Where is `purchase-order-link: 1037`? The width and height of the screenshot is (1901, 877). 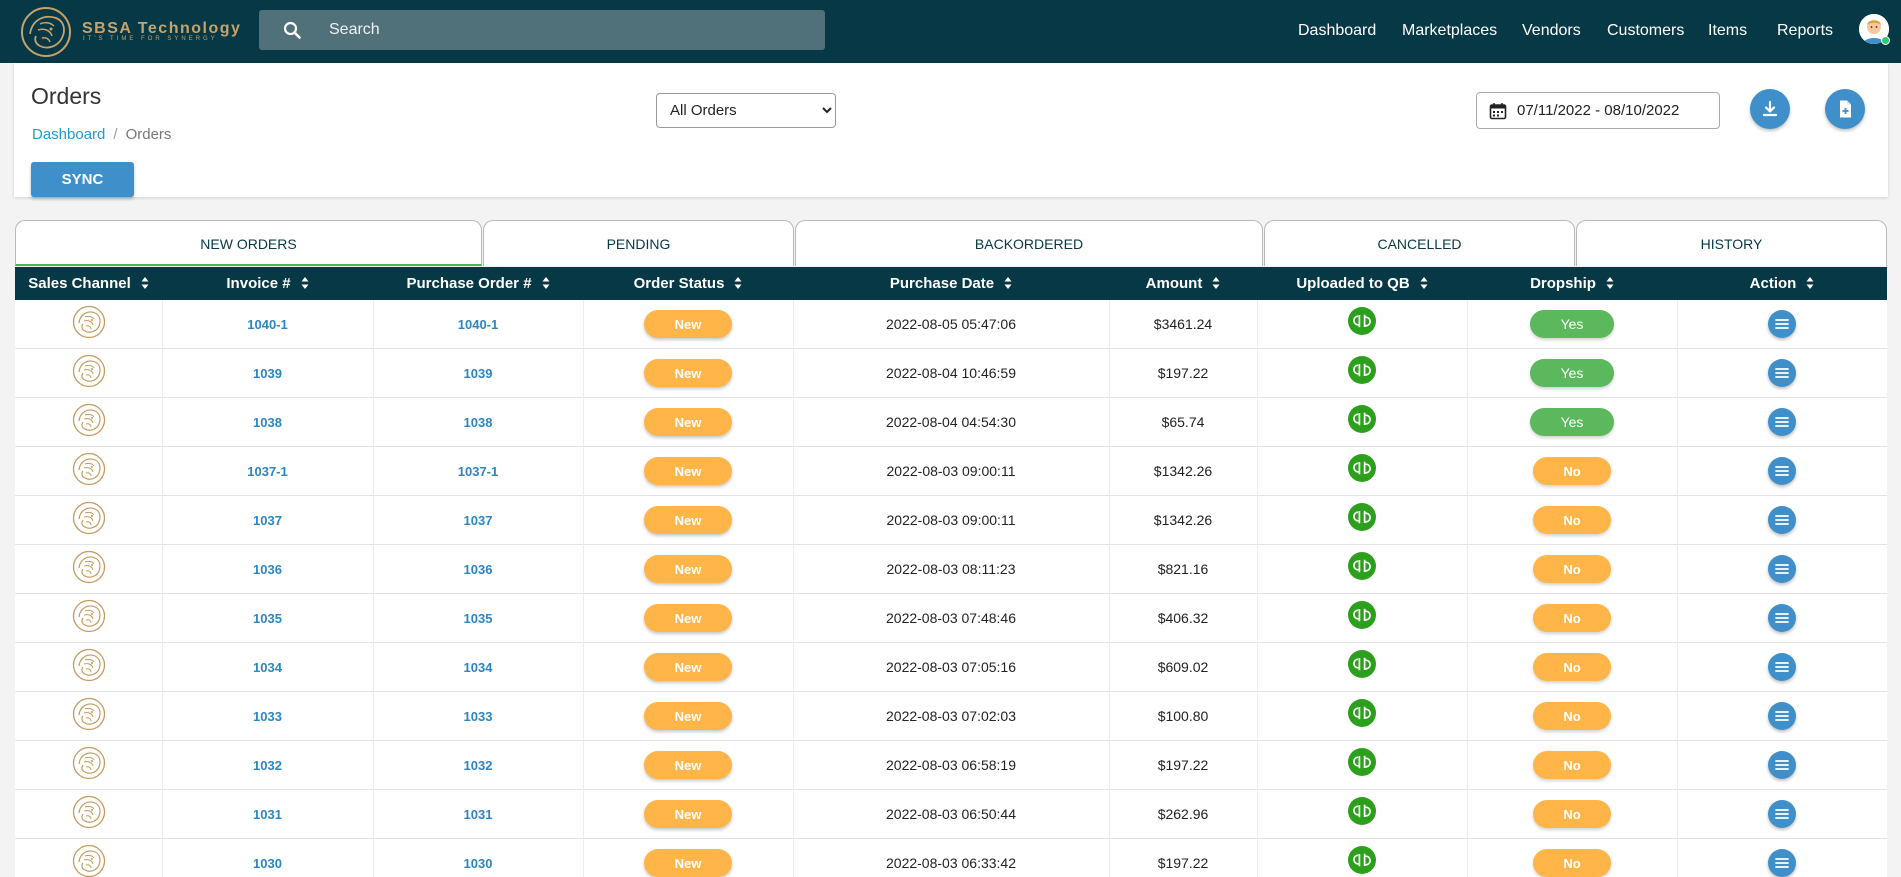 purchase-order-link: 1037 is located at coordinates (478, 520).